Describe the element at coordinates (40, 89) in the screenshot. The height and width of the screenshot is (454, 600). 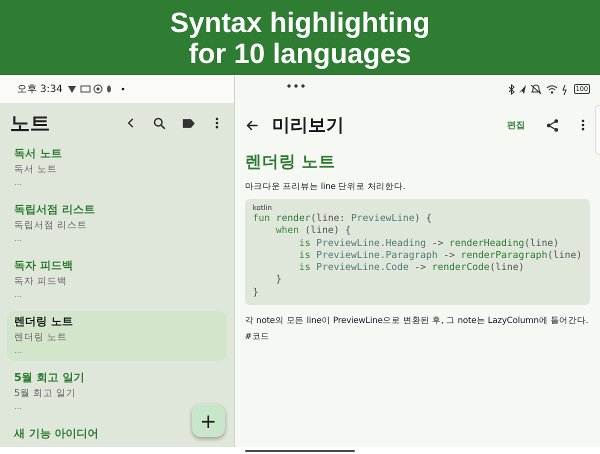
I see `status-time: 오후 3:34` at that location.